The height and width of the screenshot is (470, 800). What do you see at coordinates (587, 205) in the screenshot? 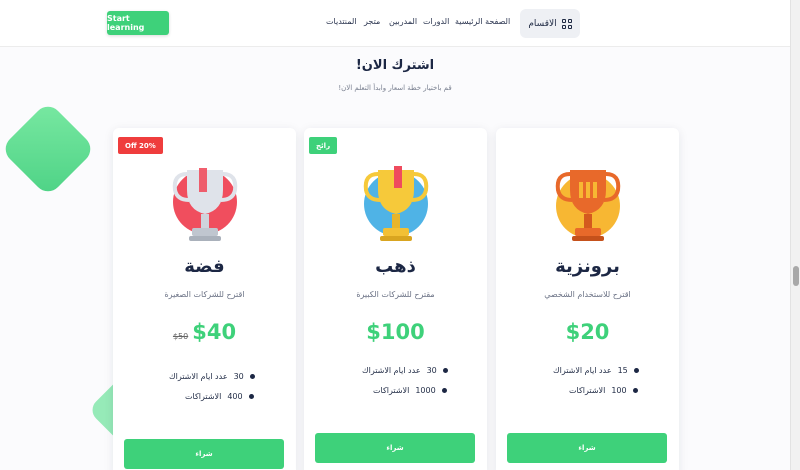
I see `bronze-trophy-icon` at bounding box center [587, 205].